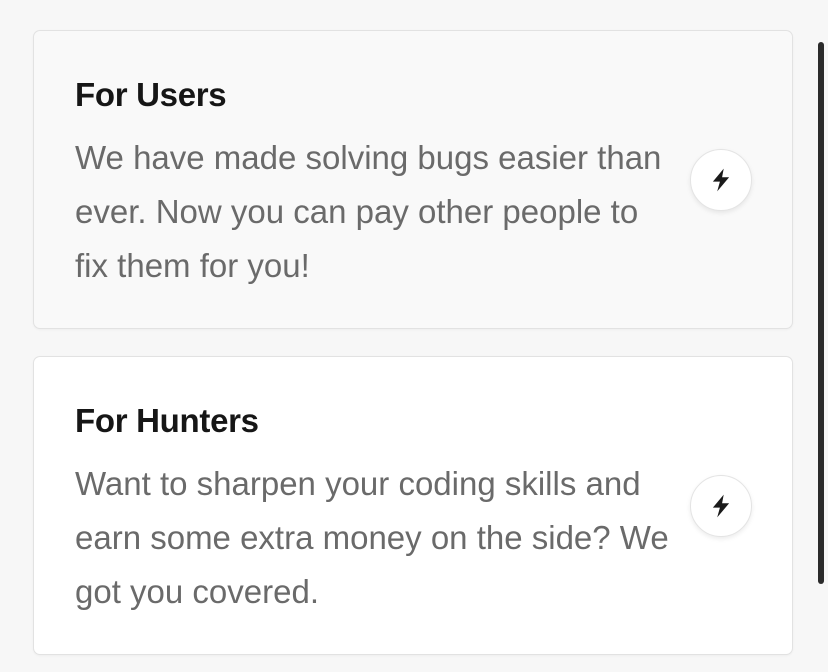 Image resolution: width=828 pixels, height=672 pixels. Describe the element at coordinates (151, 94) in the screenshot. I see `card-title: For Users` at that location.